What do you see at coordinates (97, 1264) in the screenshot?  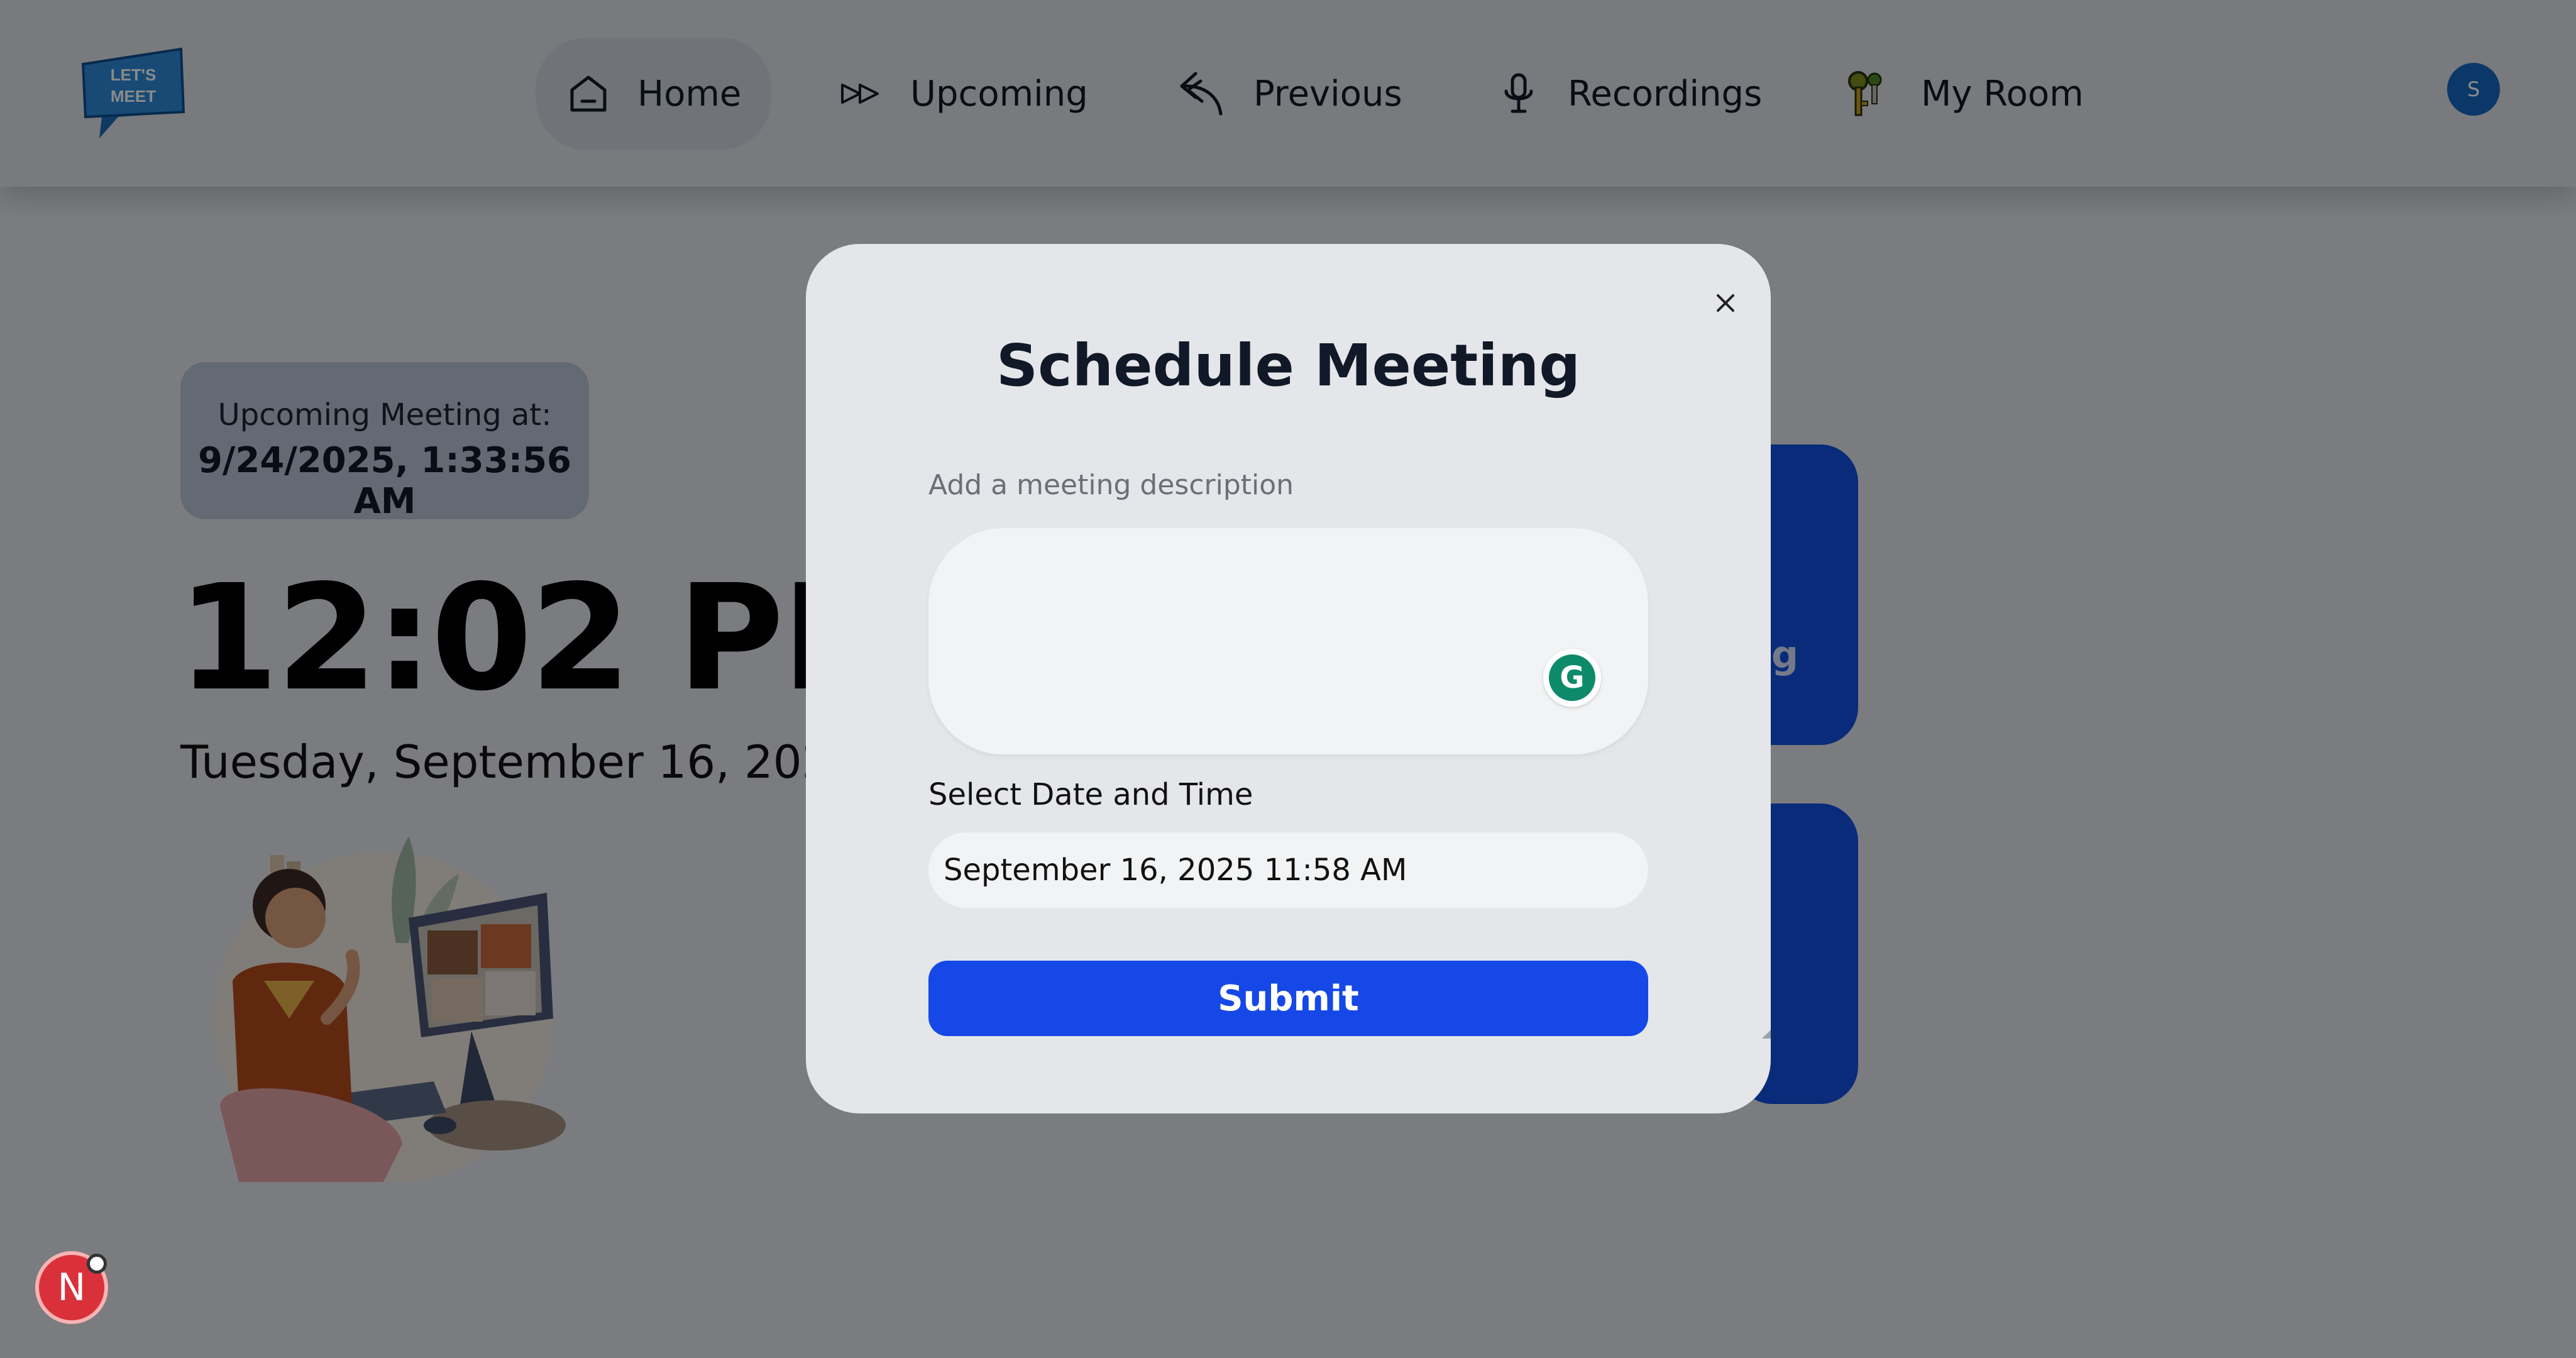 I see `badge-status-dot` at bounding box center [97, 1264].